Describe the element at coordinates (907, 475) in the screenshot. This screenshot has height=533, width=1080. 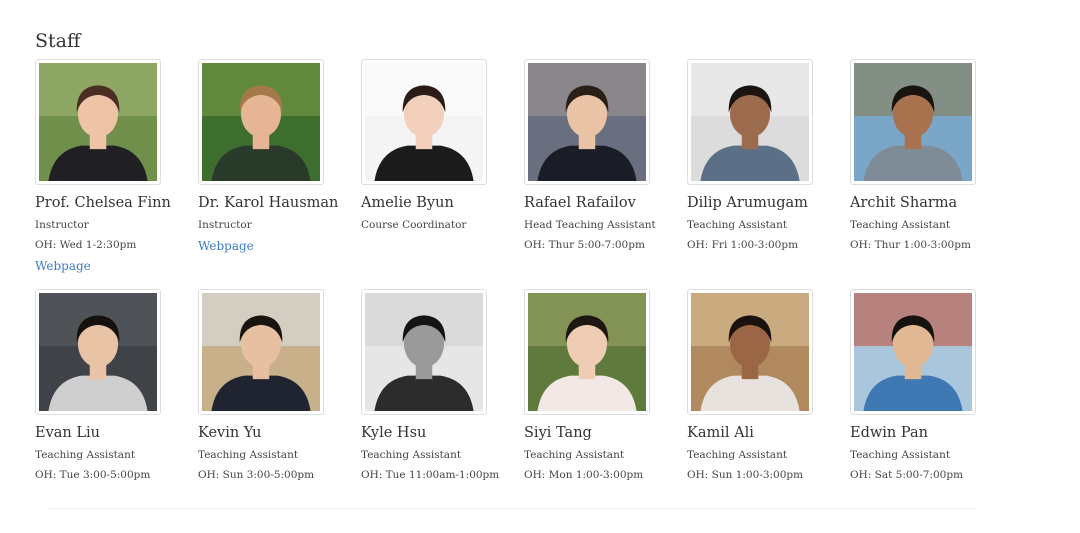
I see `office-hours: OH: Sat 5:00-7:00pm` at that location.